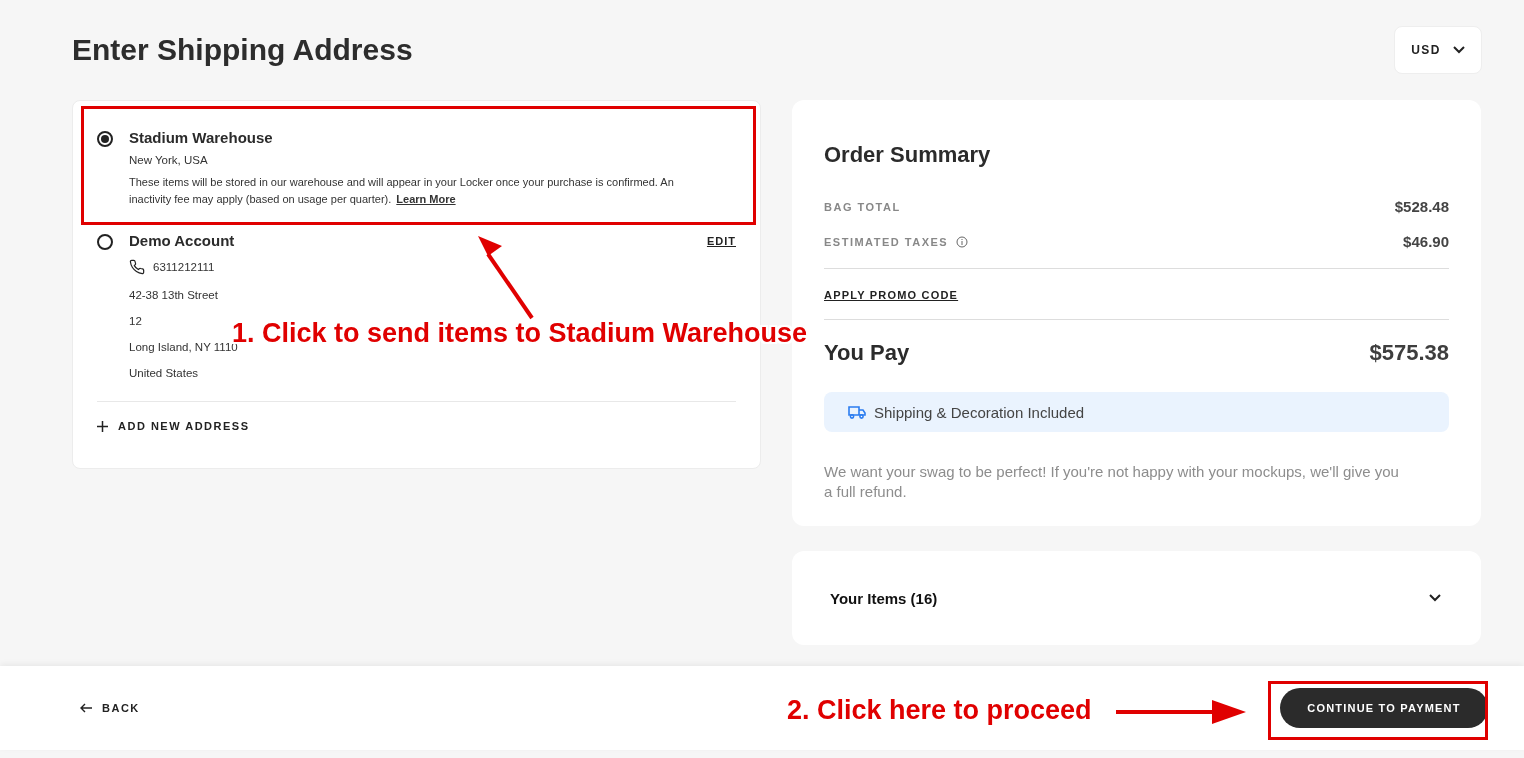 This screenshot has width=1524, height=758. What do you see at coordinates (1438, 50) in the screenshot?
I see `currency-dropdown: USD` at bounding box center [1438, 50].